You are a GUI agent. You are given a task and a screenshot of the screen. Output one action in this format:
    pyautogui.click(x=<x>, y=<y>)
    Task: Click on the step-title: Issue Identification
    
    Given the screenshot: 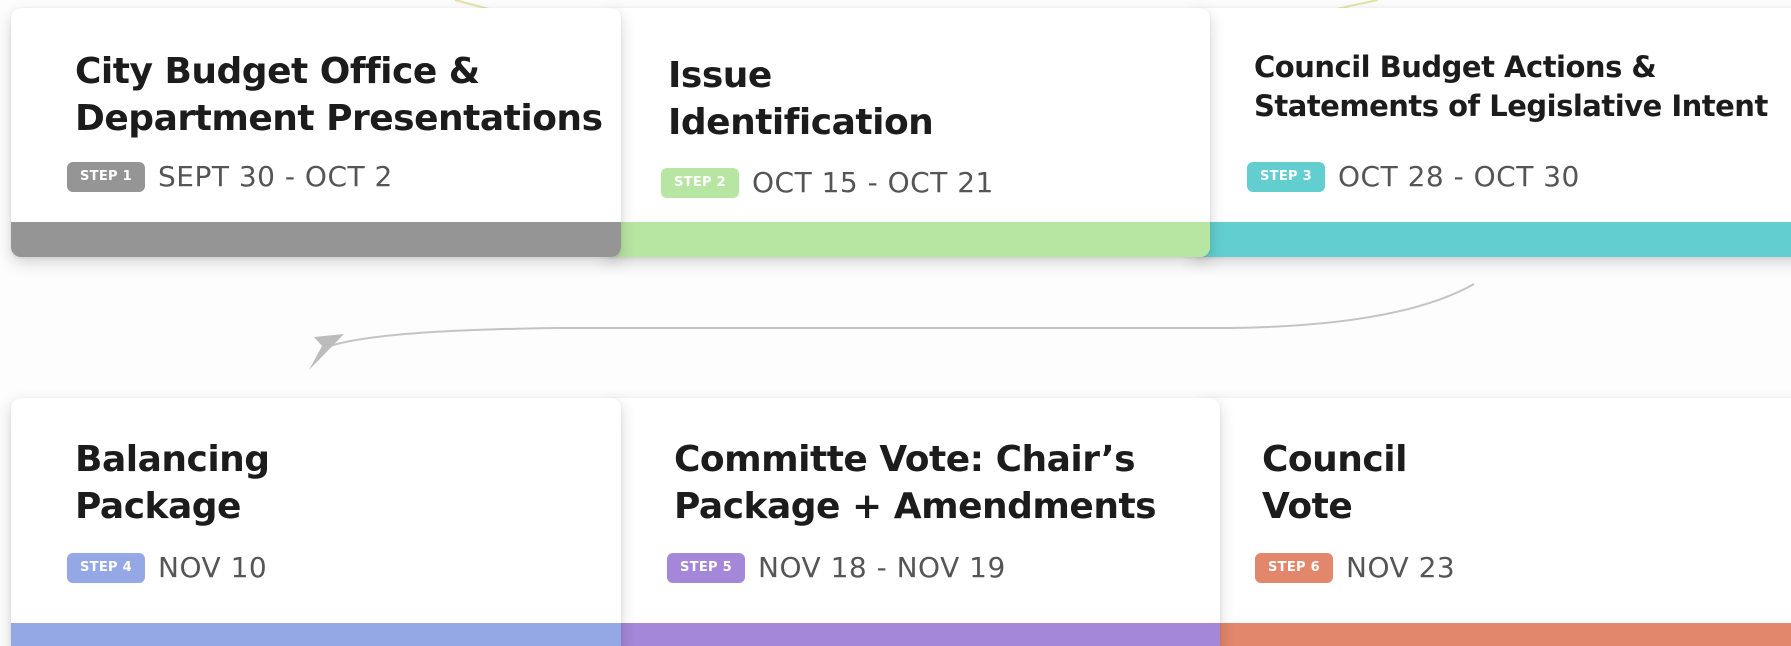 What is the action you would take?
    pyautogui.click(x=801, y=99)
    